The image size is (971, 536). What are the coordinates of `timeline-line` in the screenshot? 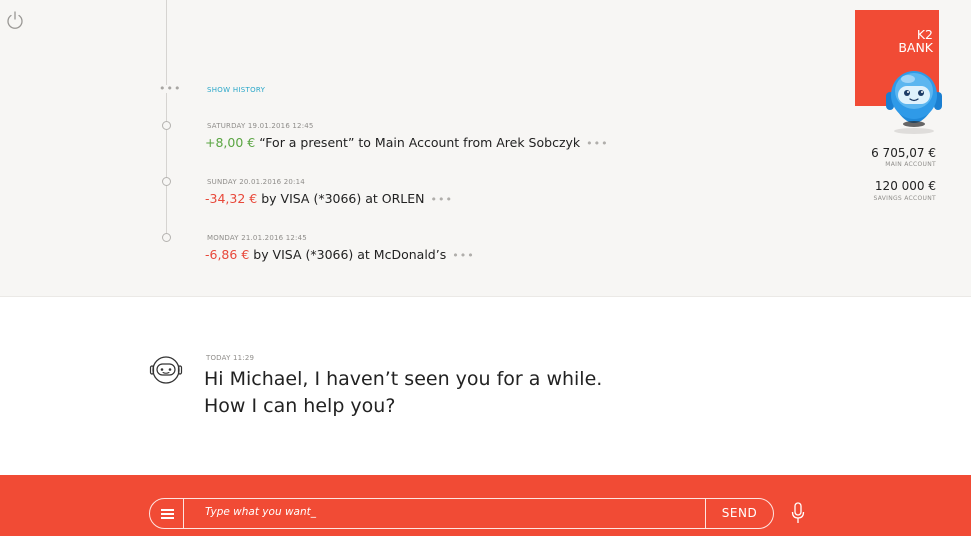 It's located at (166, 119).